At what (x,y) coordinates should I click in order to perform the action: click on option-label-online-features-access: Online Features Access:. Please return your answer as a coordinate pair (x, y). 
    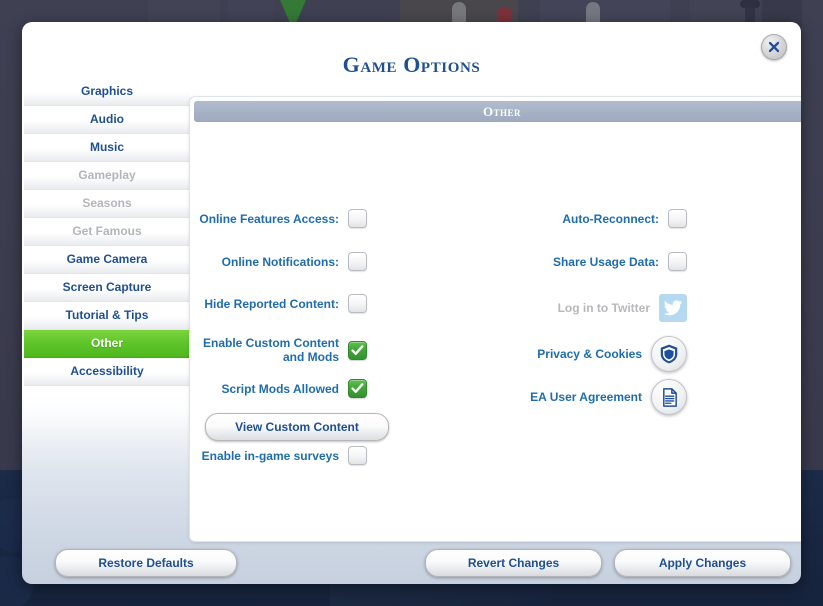
    Looking at the image, I should click on (269, 218).